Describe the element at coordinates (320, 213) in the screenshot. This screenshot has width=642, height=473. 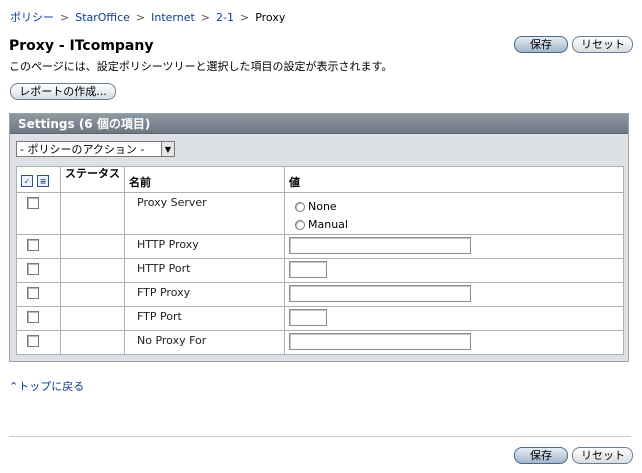
I see `table-row: Proxy Server None Manual` at that location.